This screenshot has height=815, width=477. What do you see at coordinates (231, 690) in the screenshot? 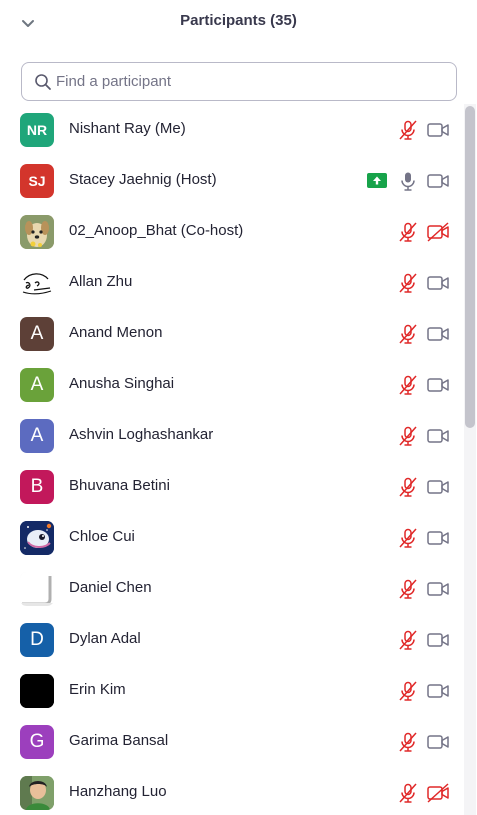
I see `participant-row: Erin Kim` at bounding box center [231, 690].